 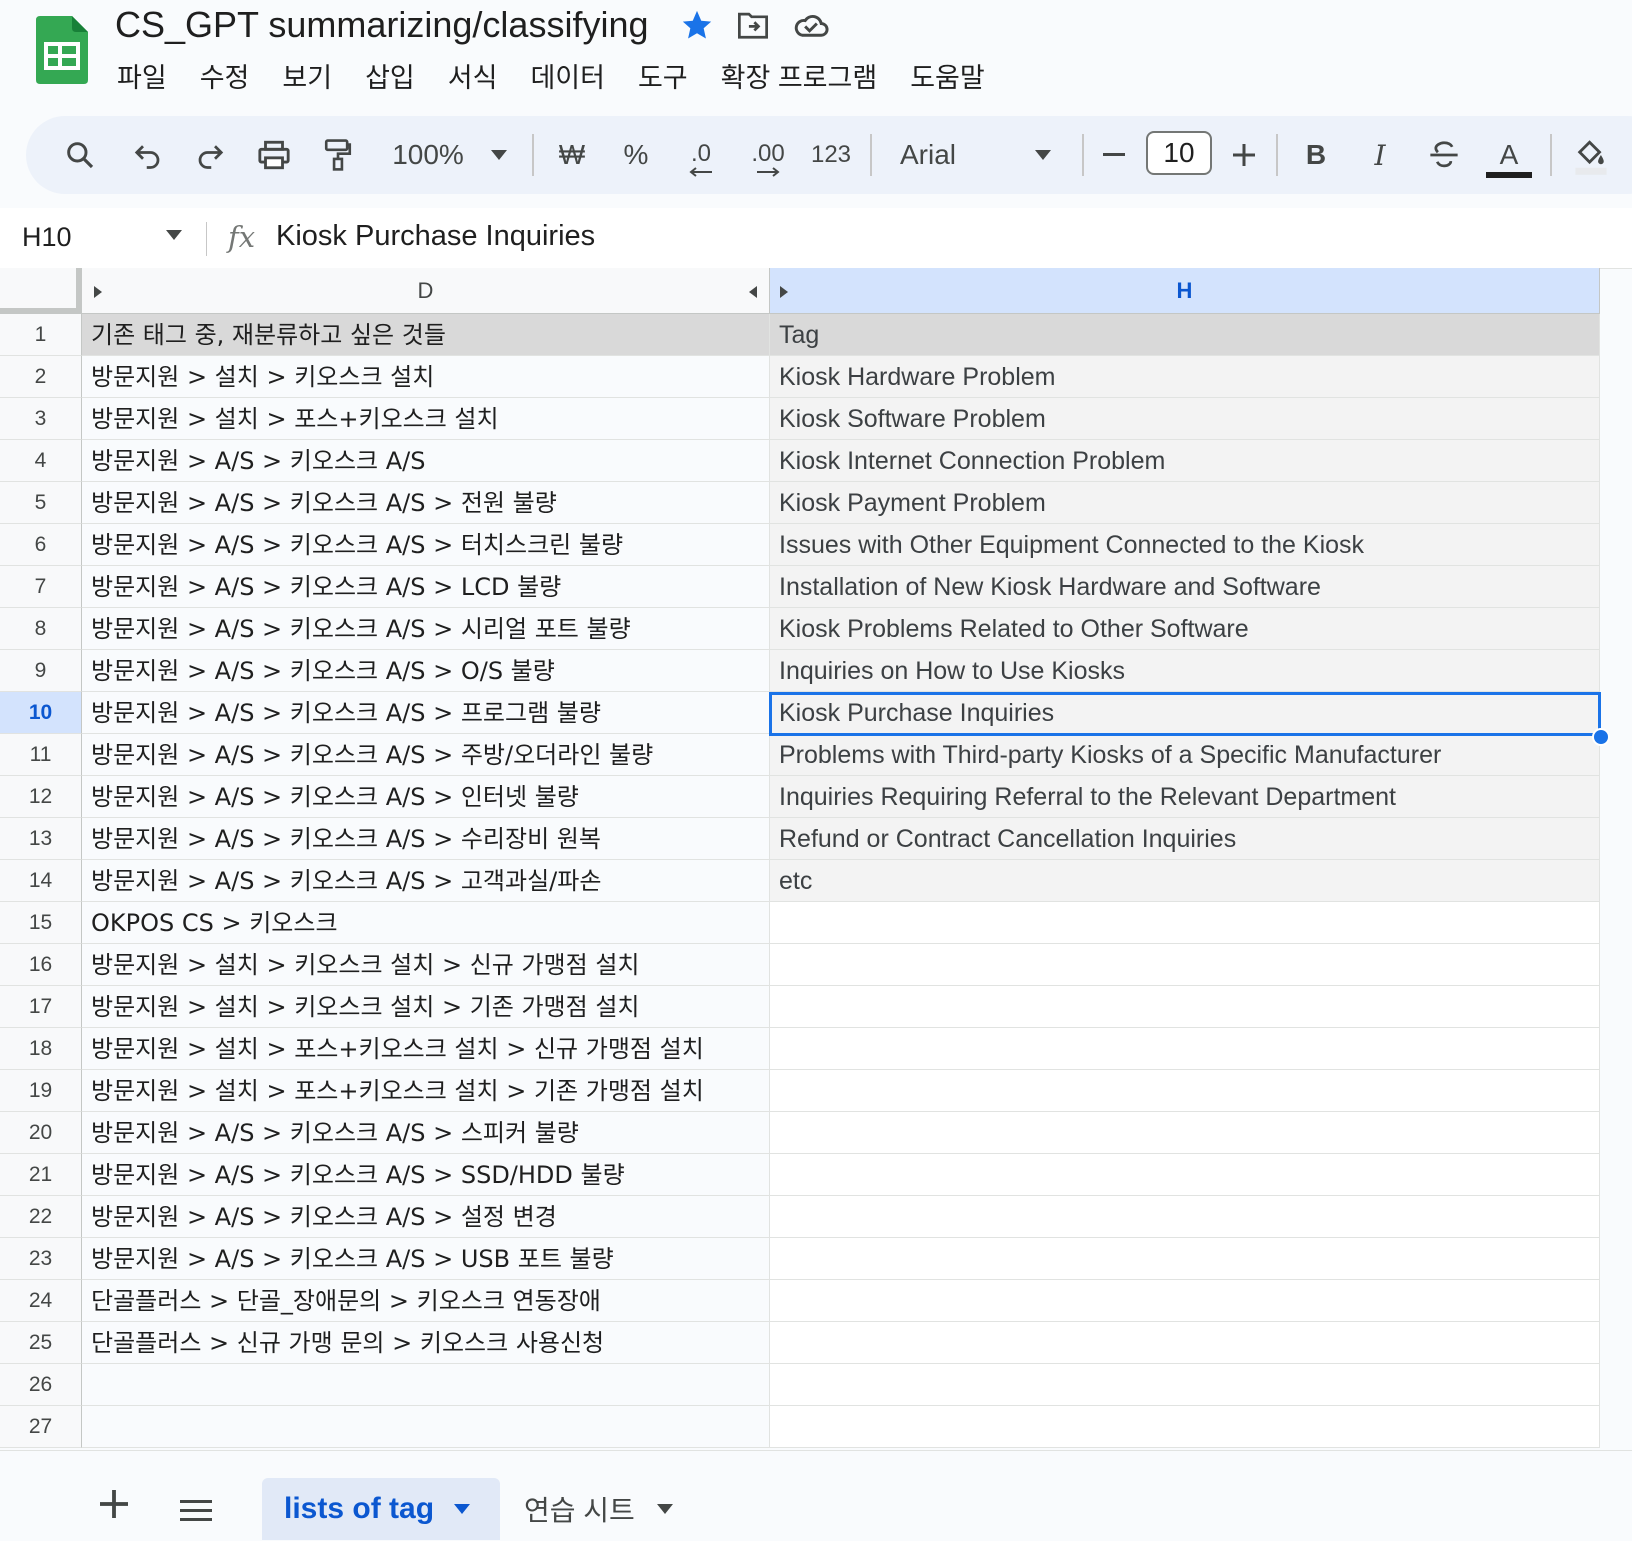 What do you see at coordinates (426, 587) in the screenshot?
I see `cell-d: 방문지원 > A/S > 키오스크 A/S > LCD 불량` at bounding box center [426, 587].